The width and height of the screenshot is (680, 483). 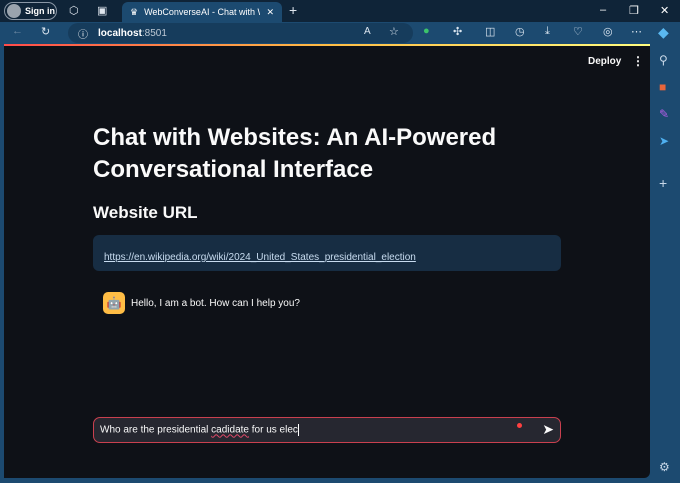 What do you see at coordinates (293, 10) in the screenshot?
I see `new-tab-icon: +` at bounding box center [293, 10].